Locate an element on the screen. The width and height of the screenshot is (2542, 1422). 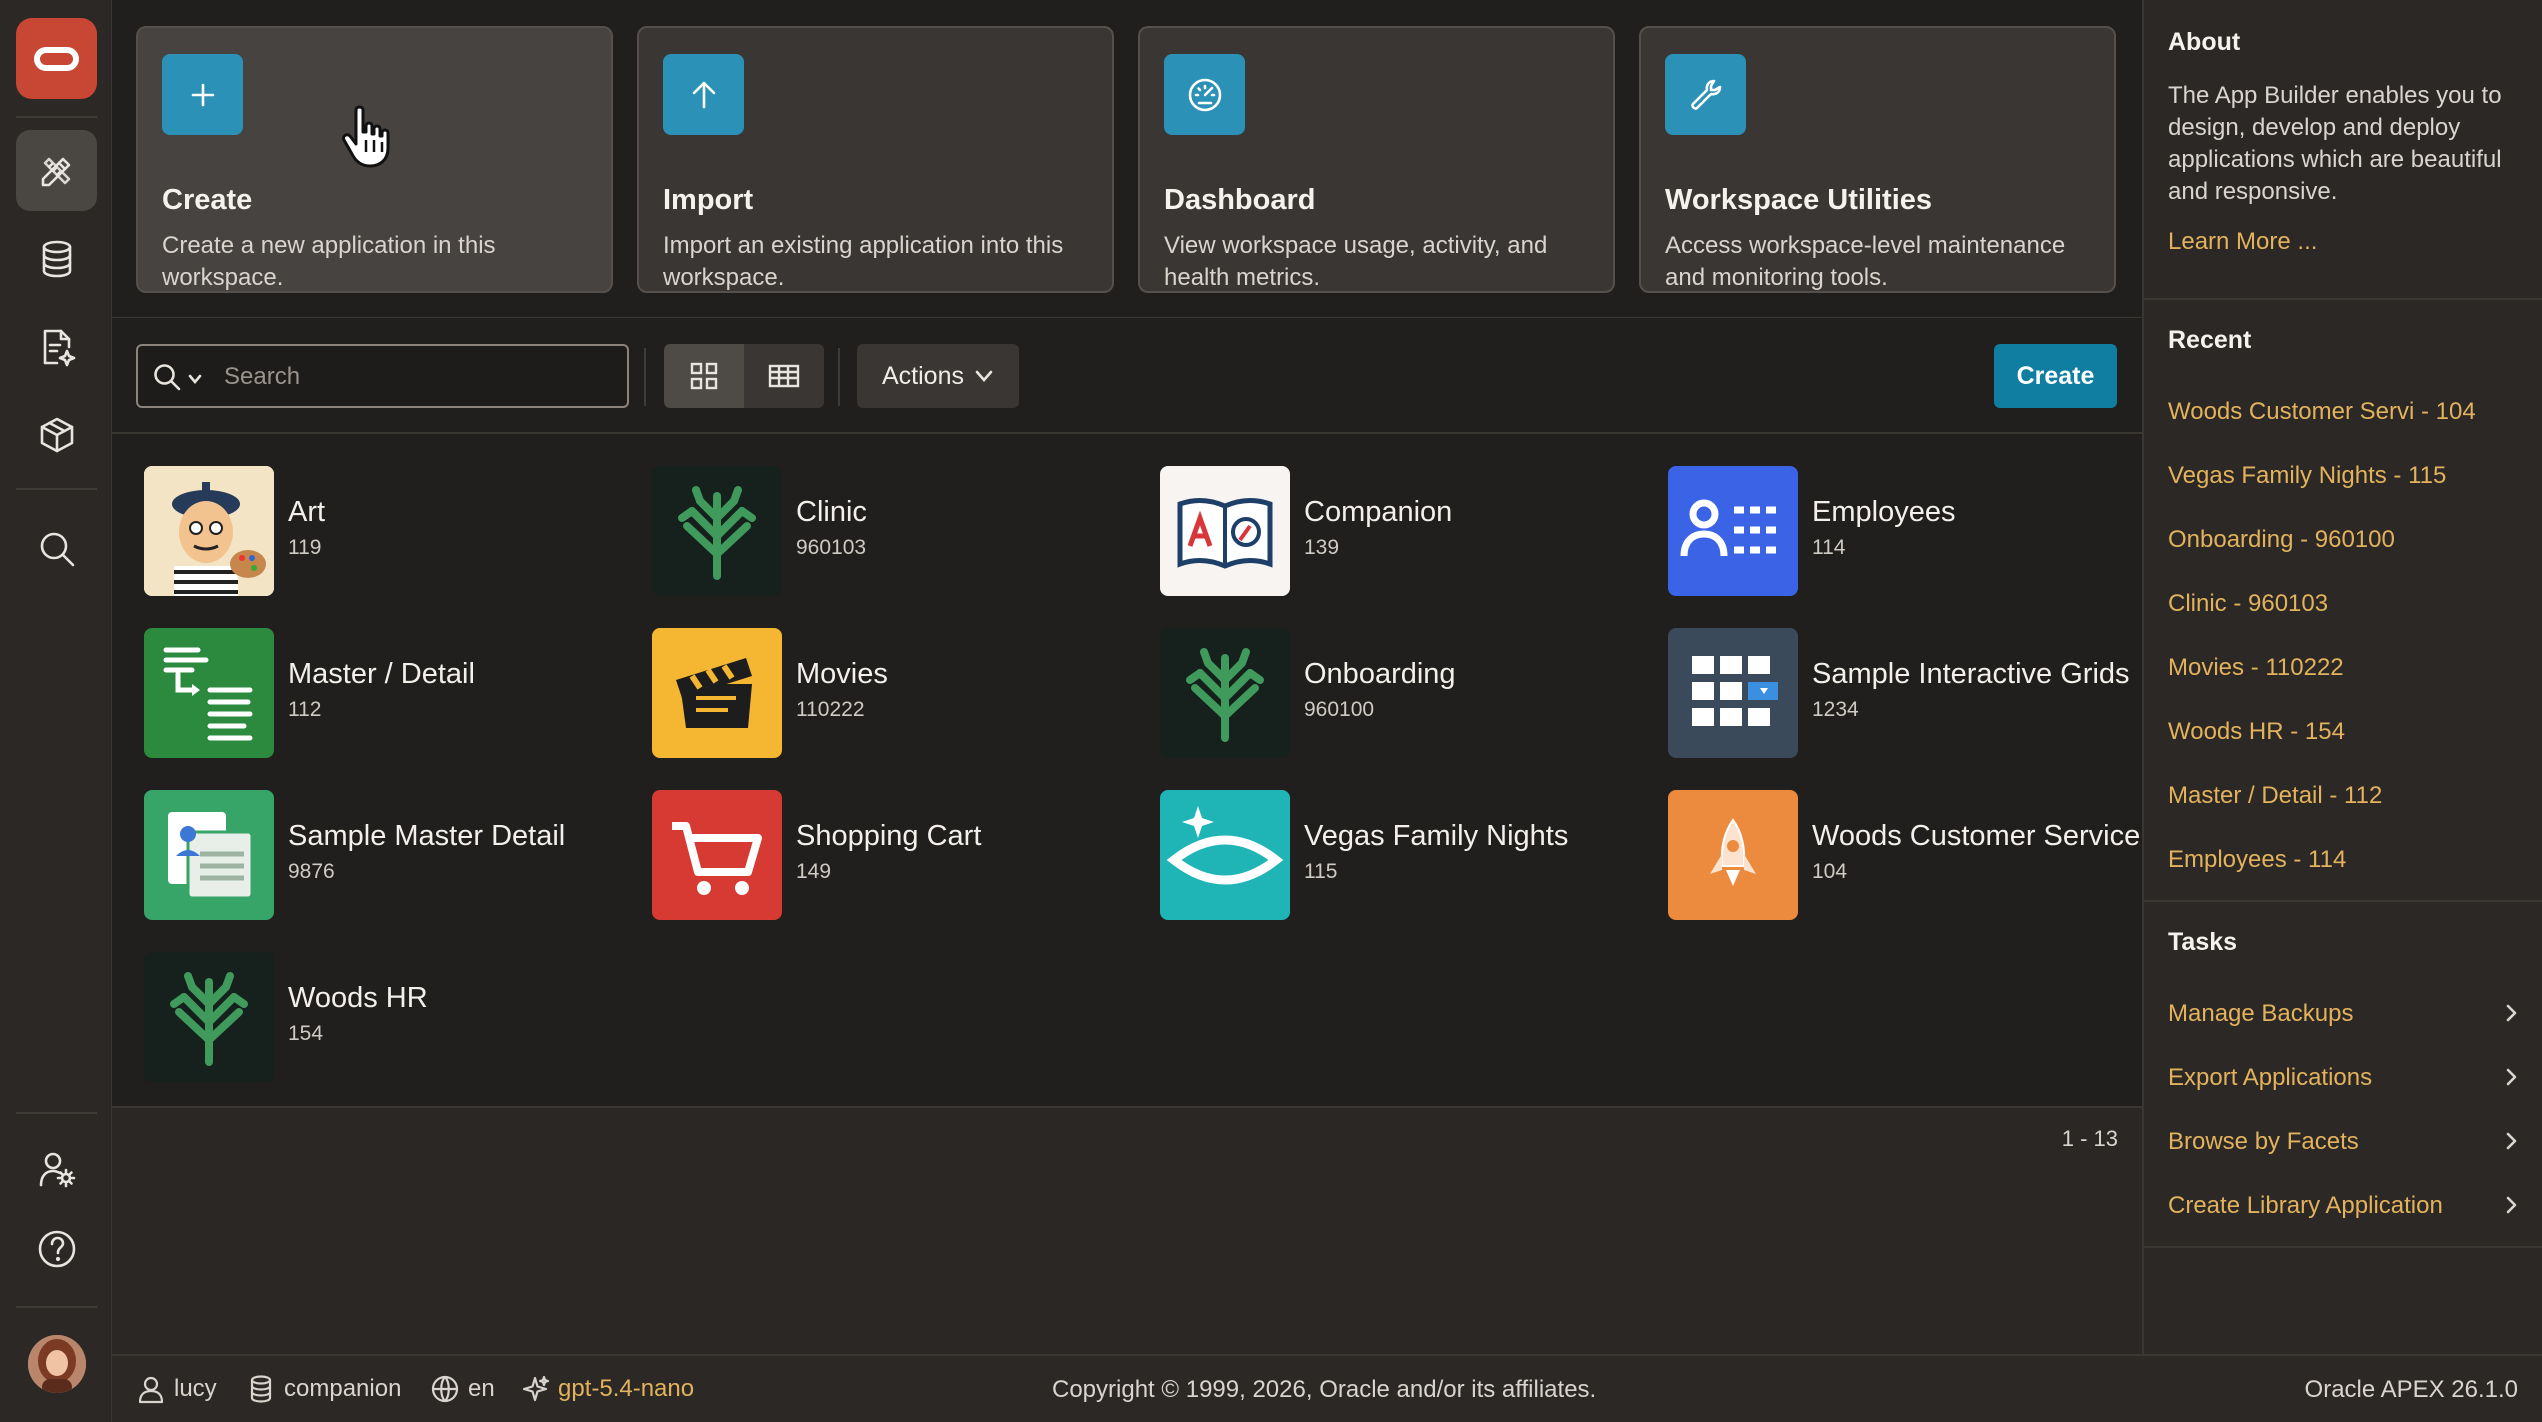
people-list-icon is located at coordinates (1733, 531).